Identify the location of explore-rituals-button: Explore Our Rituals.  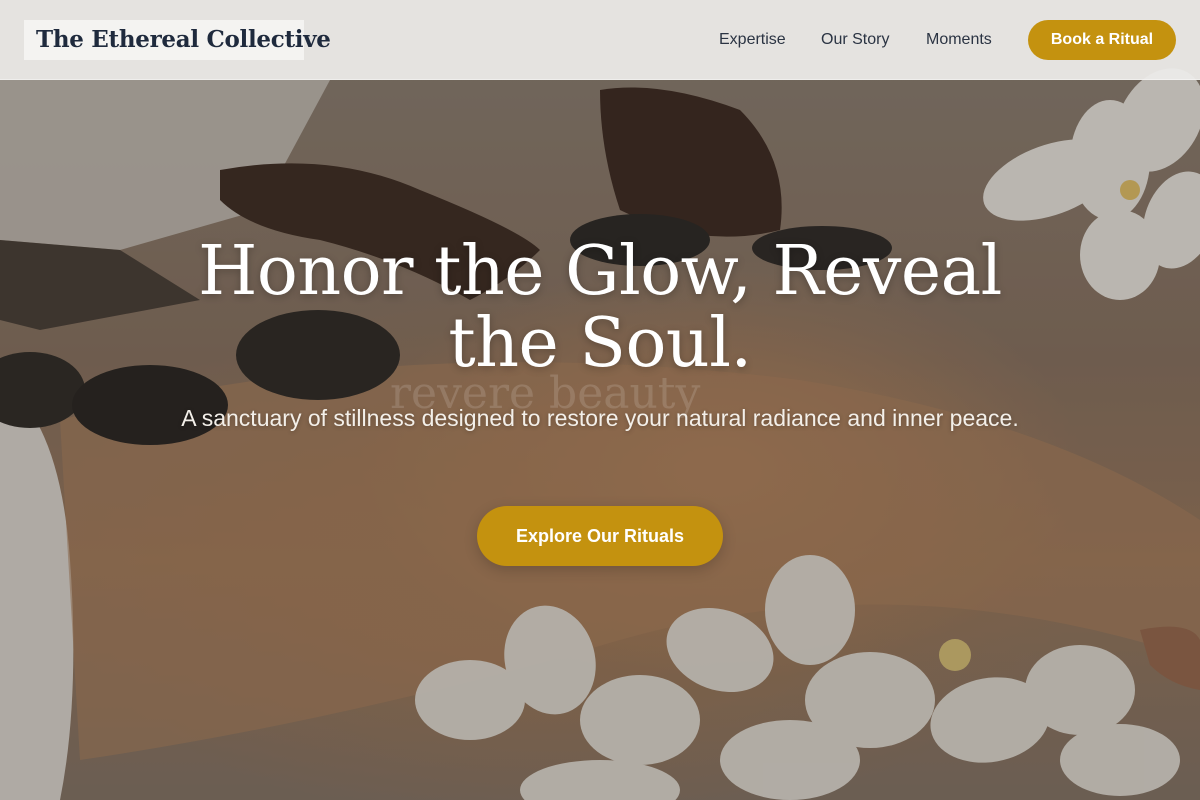
(600, 536).